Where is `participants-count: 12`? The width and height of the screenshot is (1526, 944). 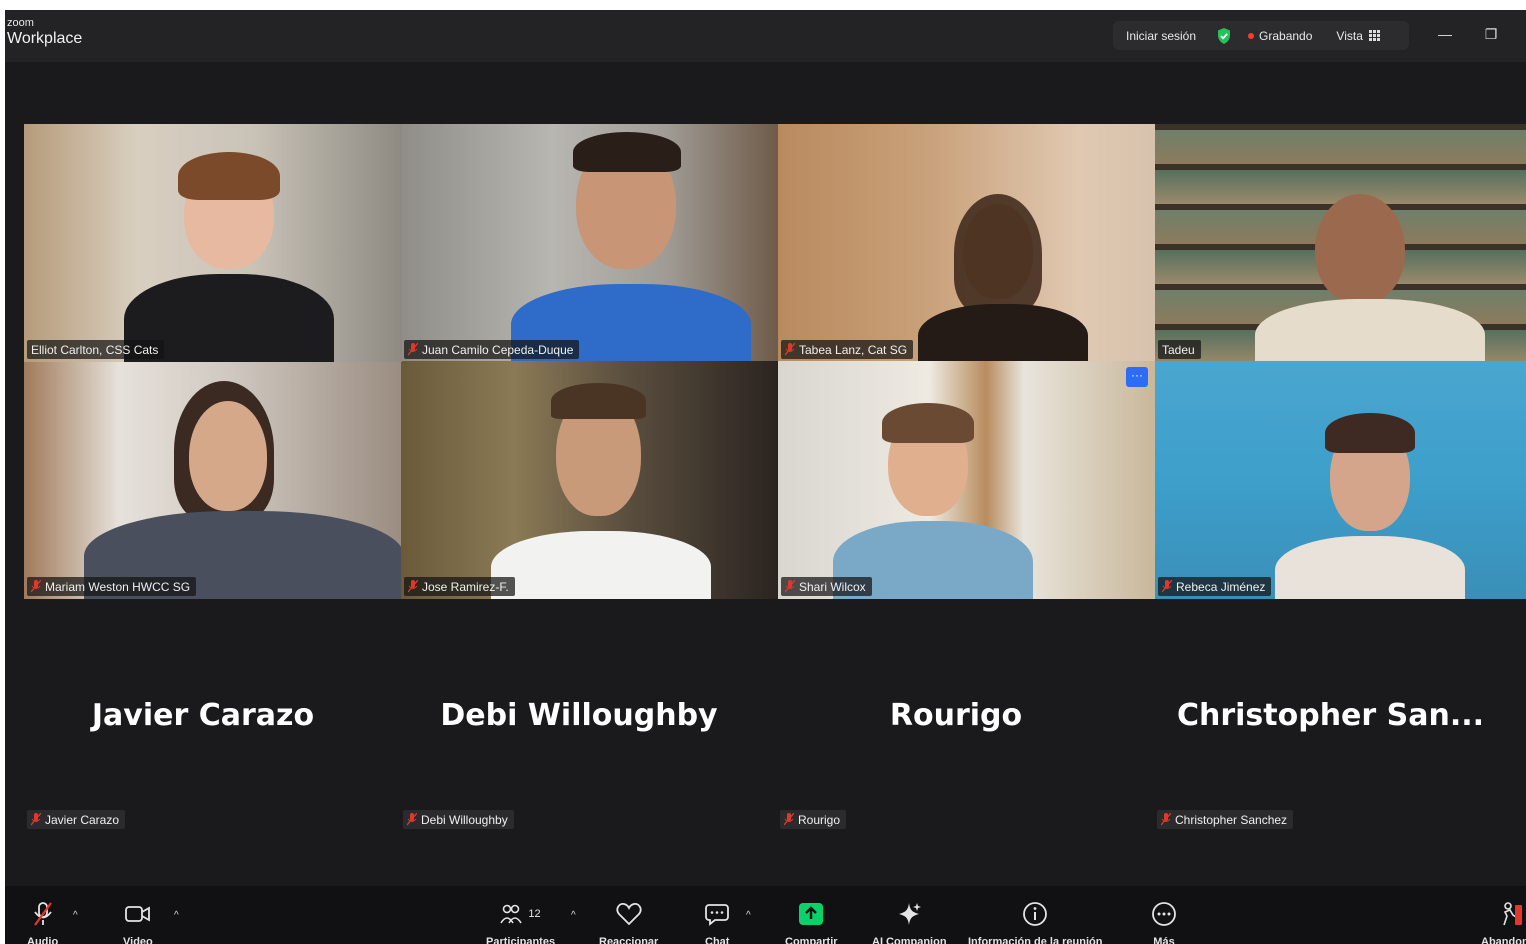 participants-count: 12 is located at coordinates (534, 914).